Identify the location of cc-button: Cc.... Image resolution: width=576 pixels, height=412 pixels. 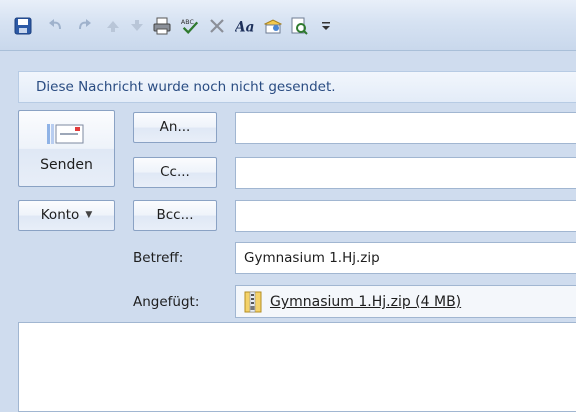
(175, 172).